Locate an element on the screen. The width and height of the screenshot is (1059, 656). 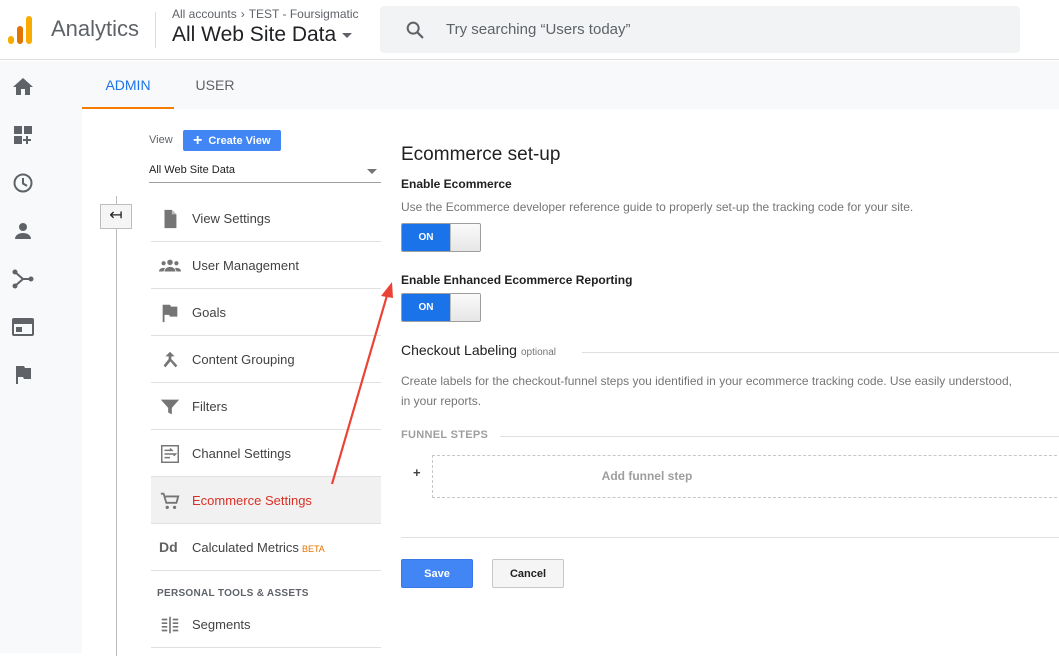
section-title-personal-tools: PERSONAL TOOLS & ASSETS is located at coordinates (233, 593).